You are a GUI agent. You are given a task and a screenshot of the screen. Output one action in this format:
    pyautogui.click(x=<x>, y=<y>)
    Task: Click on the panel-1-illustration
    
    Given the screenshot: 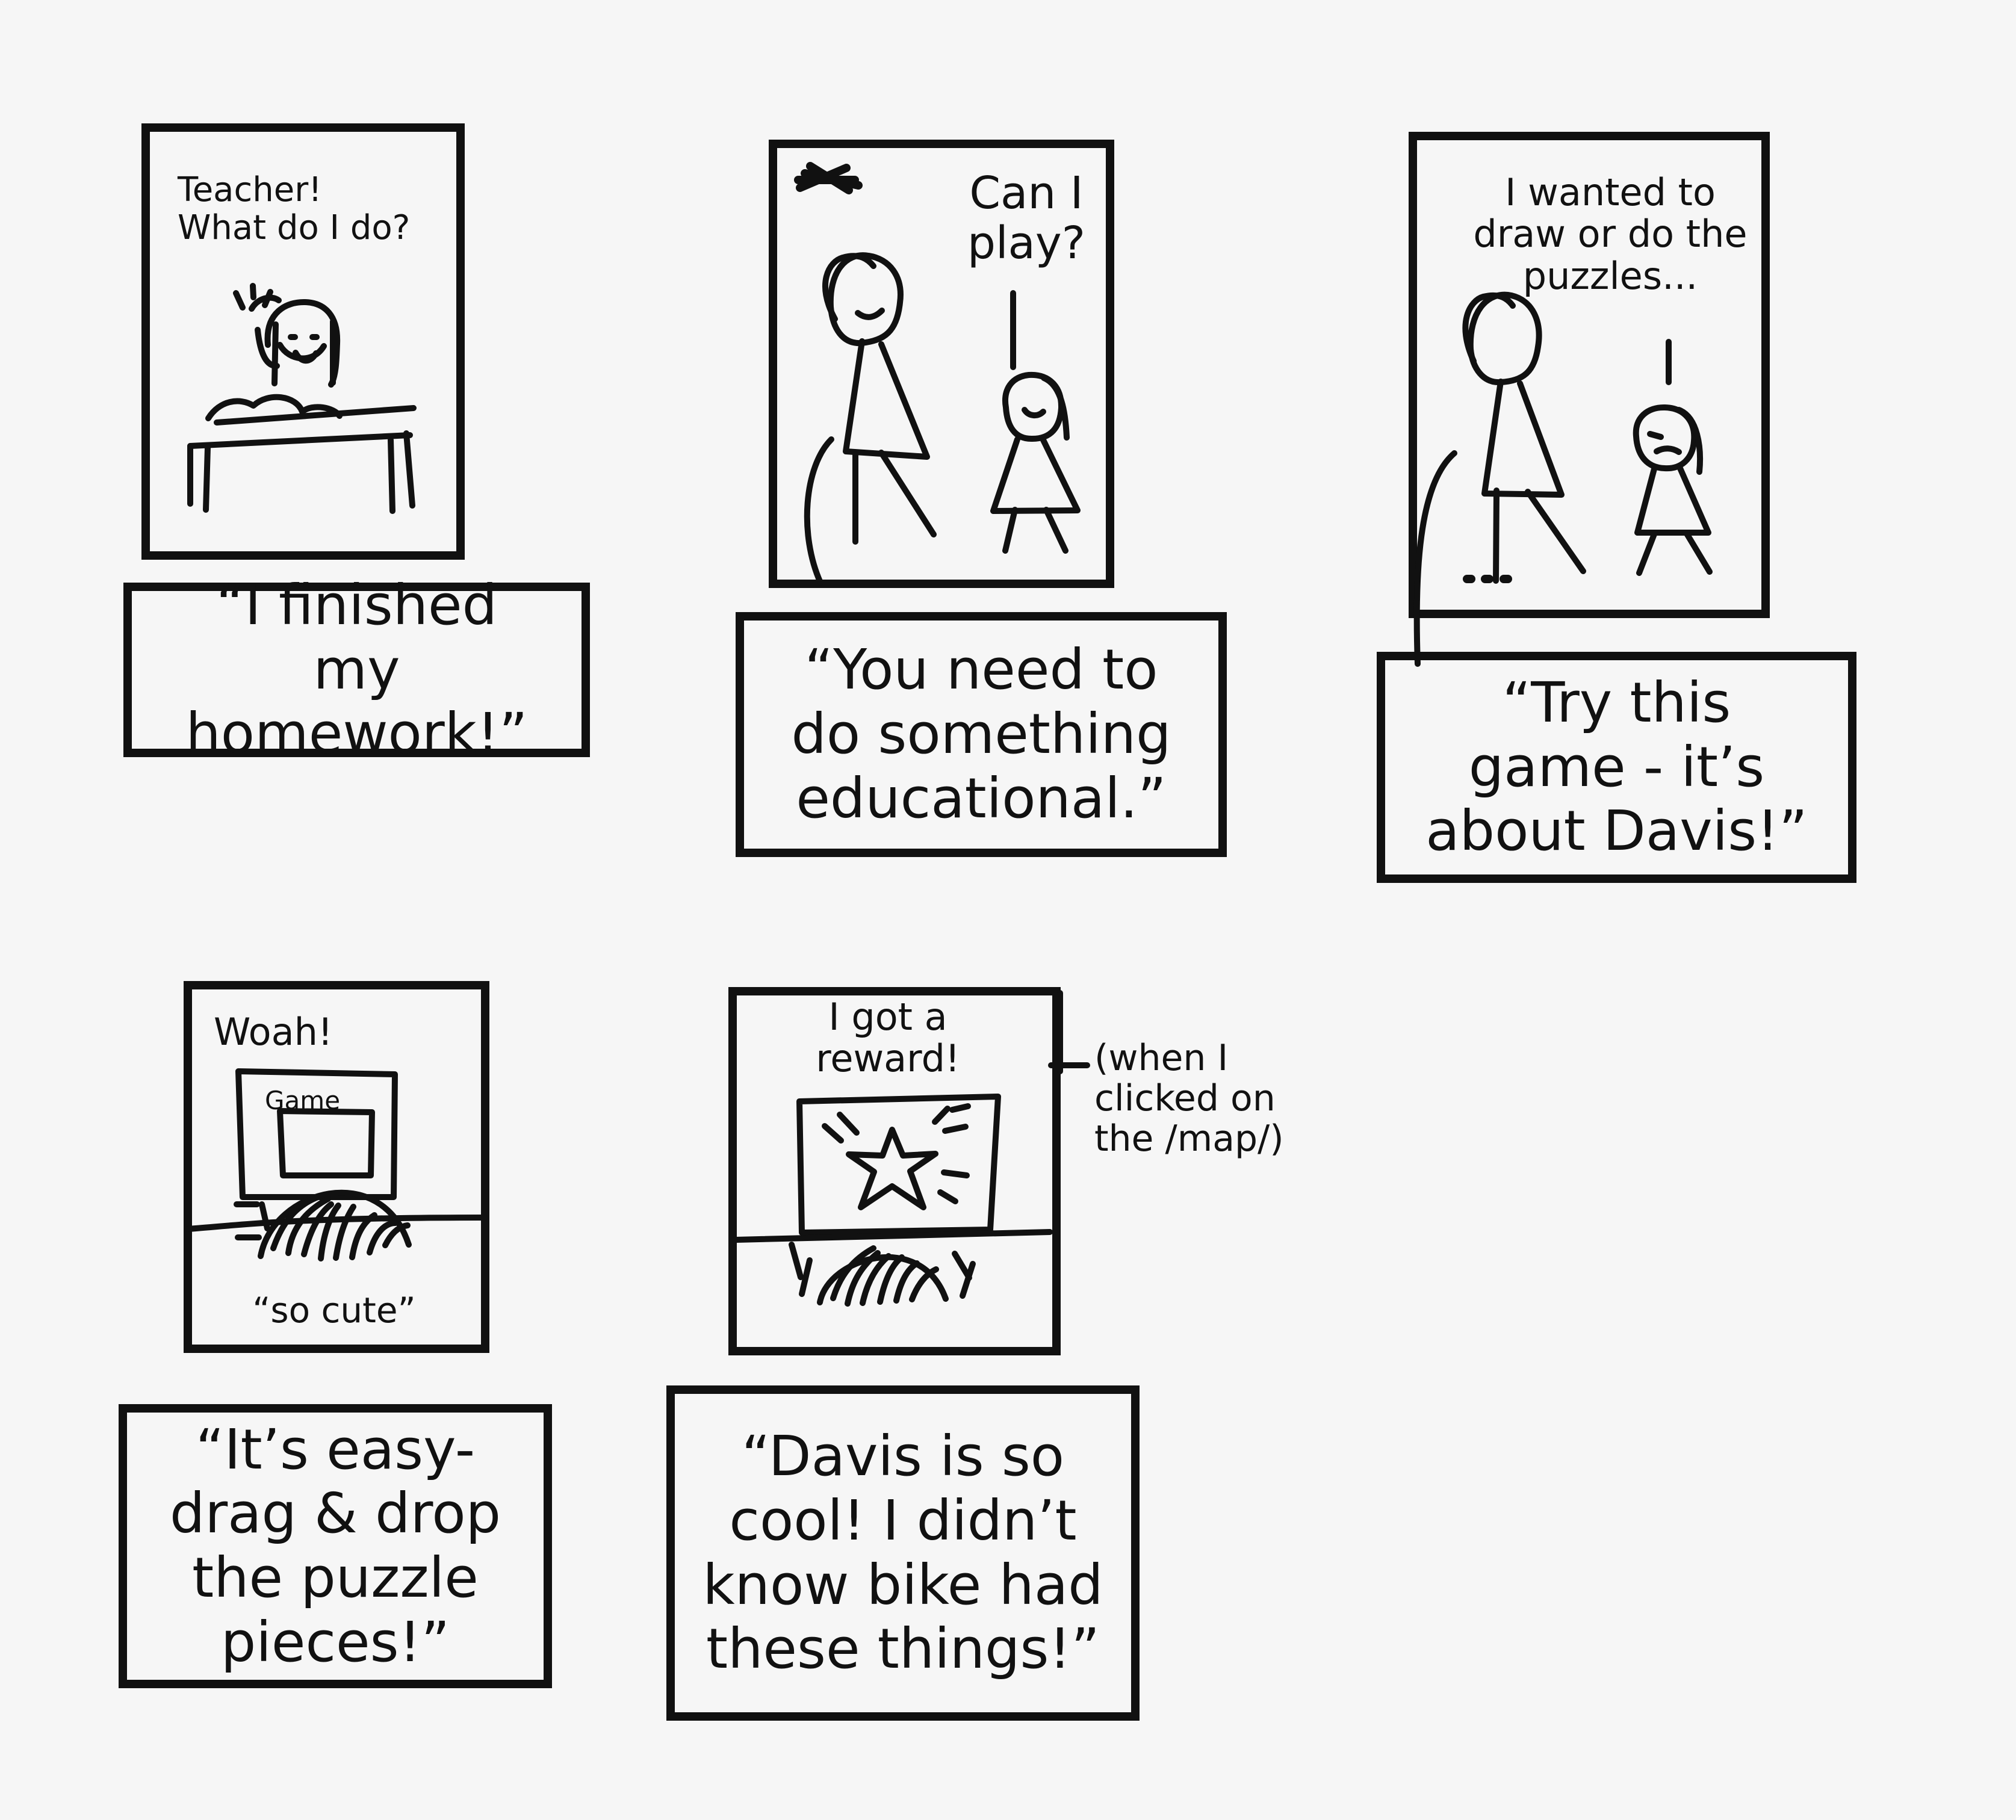 What is the action you would take?
    pyautogui.click(x=302, y=398)
    